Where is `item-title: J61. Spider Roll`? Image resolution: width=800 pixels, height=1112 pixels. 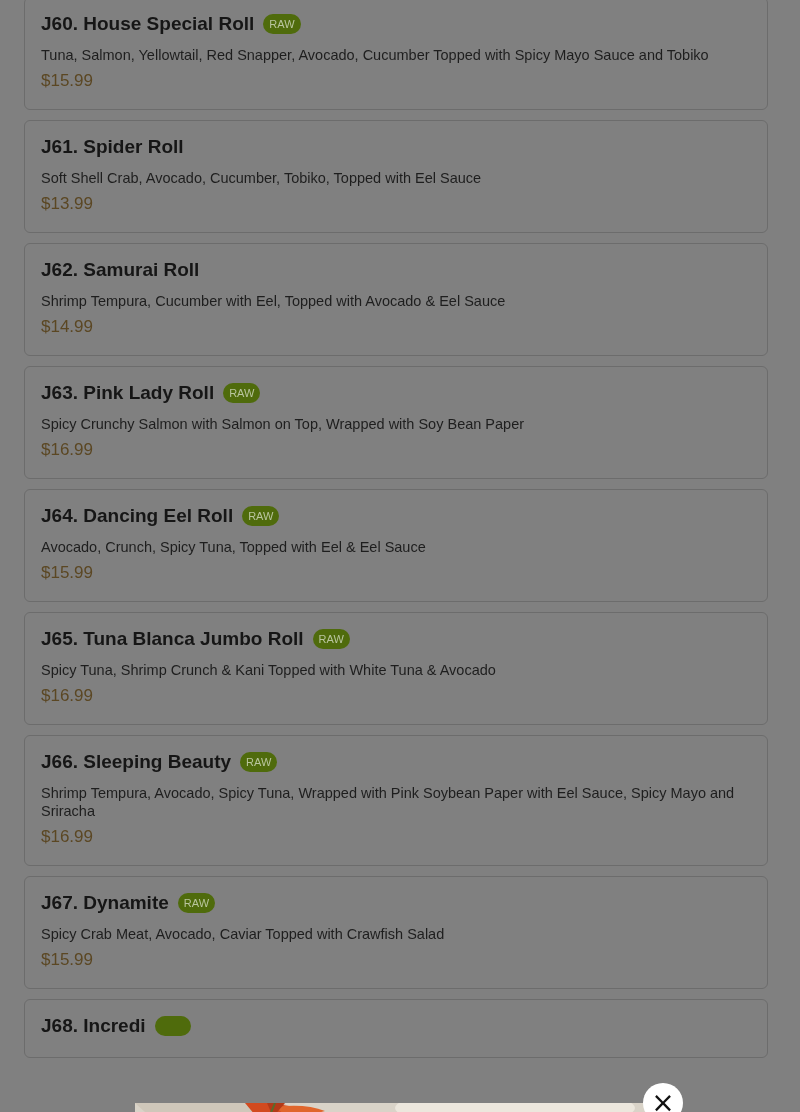
item-title: J61. Spider Roll is located at coordinates (112, 147).